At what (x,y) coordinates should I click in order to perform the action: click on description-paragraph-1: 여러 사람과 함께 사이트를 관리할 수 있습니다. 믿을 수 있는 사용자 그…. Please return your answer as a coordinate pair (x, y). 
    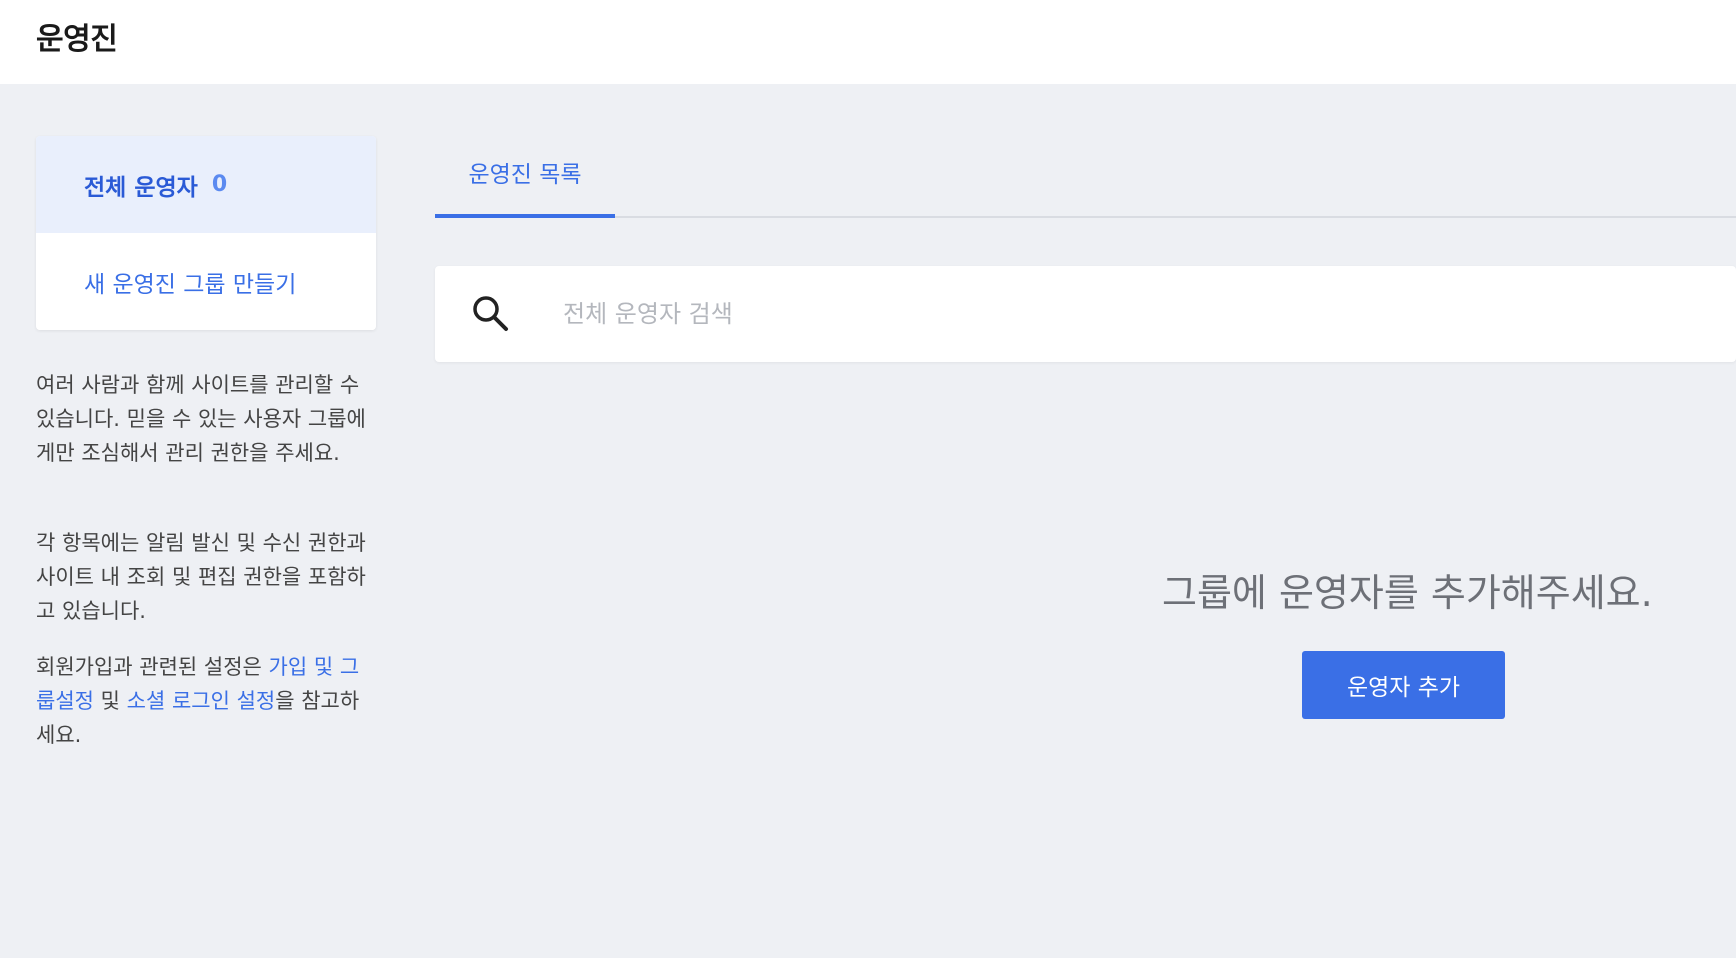
    Looking at the image, I should click on (206, 419).